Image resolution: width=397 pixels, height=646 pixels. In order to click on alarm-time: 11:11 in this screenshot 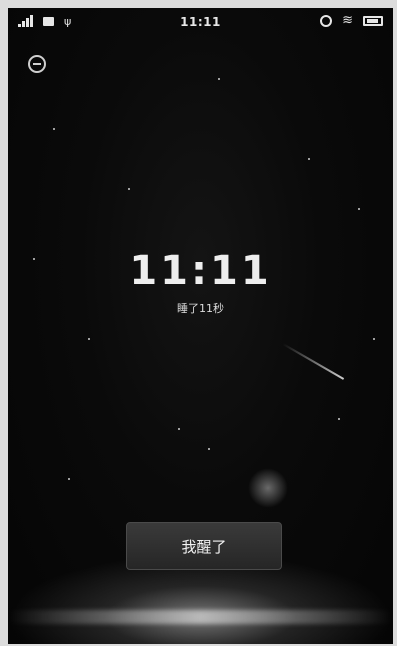, I will do `click(200, 271)`.